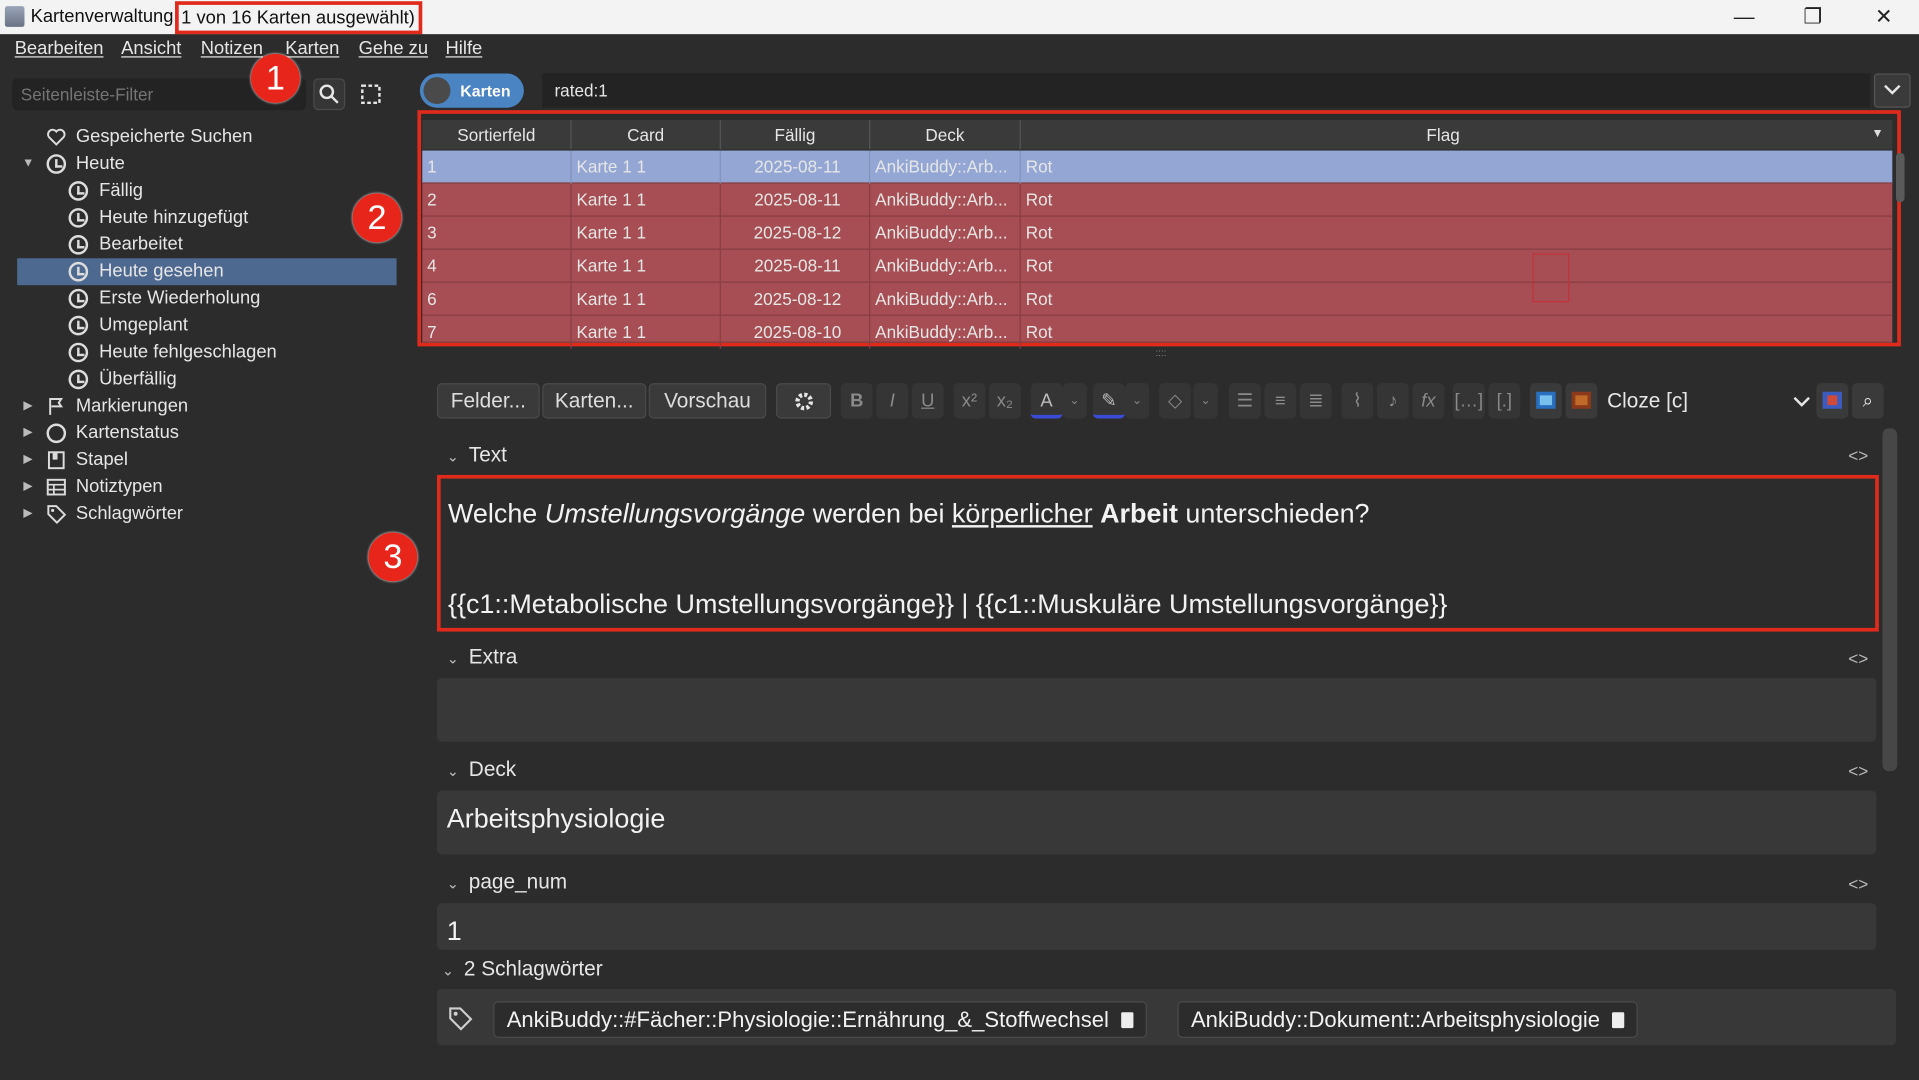 The height and width of the screenshot is (1080, 1919). What do you see at coordinates (1175, 401) in the screenshot?
I see `eraser-icon: ◇` at bounding box center [1175, 401].